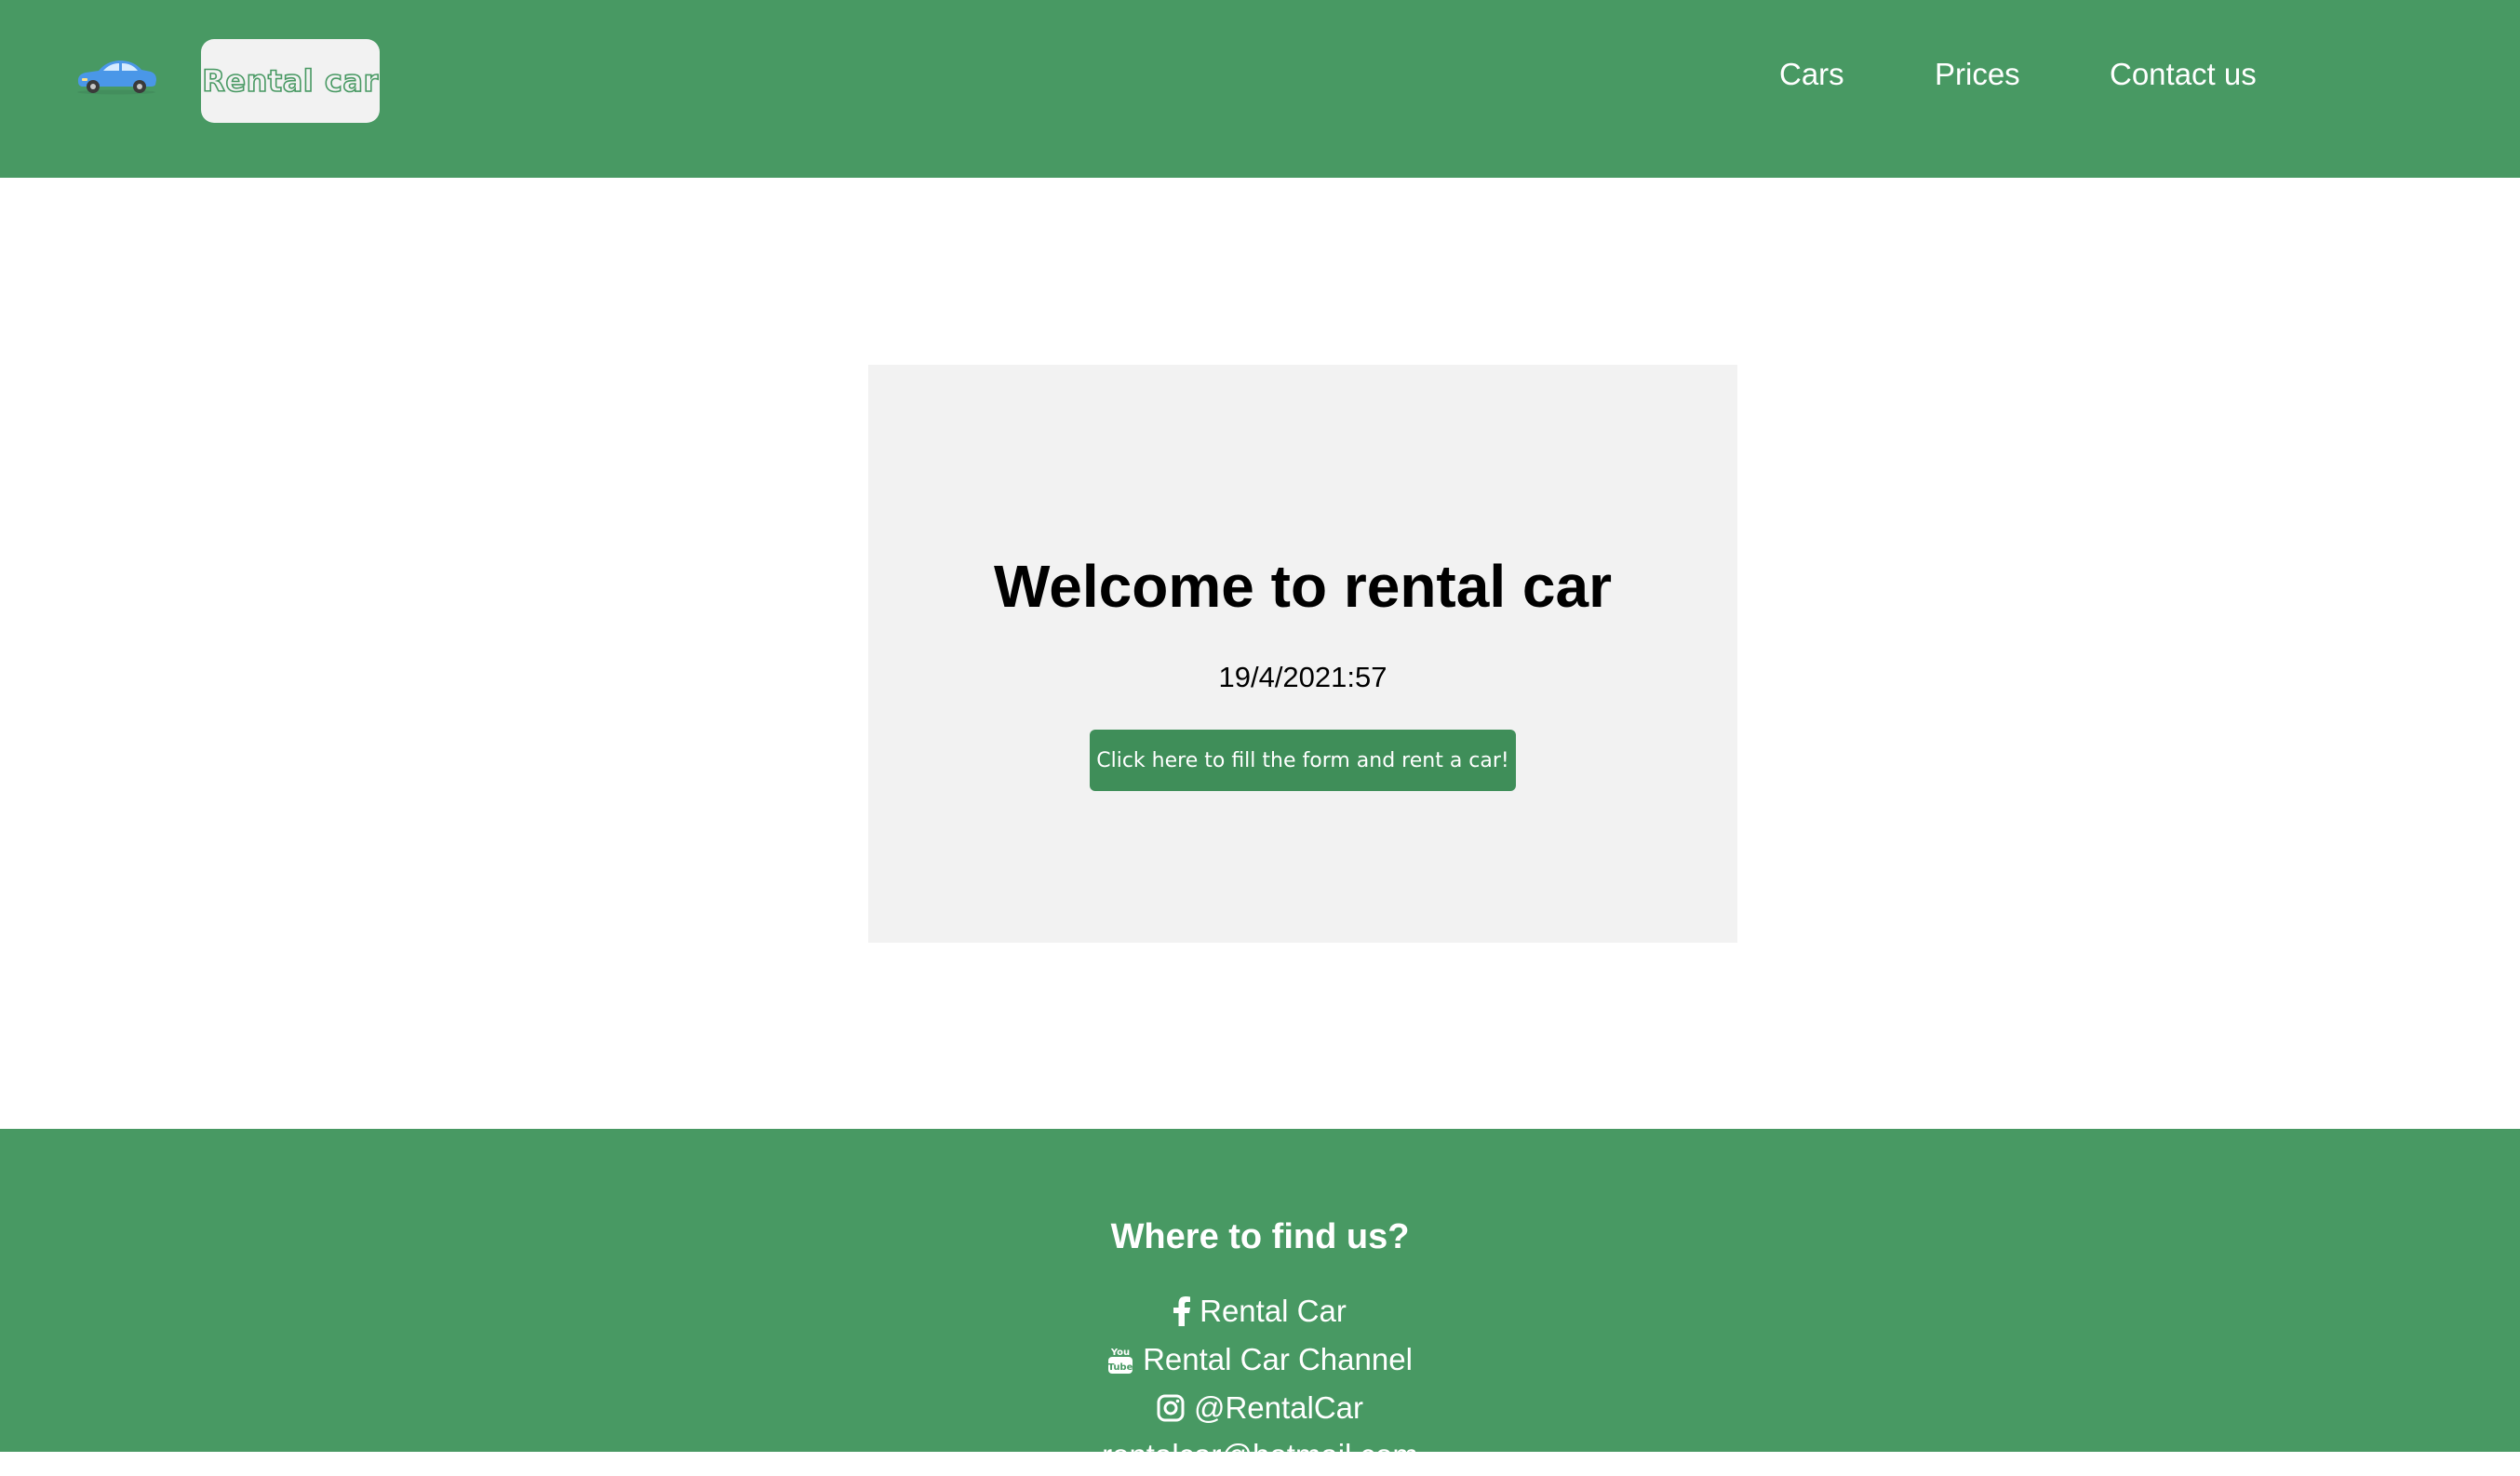 The width and height of the screenshot is (2520, 1476). What do you see at coordinates (2183, 74) in the screenshot?
I see `nav-link-contact-us: Contact us` at bounding box center [2183, 74].